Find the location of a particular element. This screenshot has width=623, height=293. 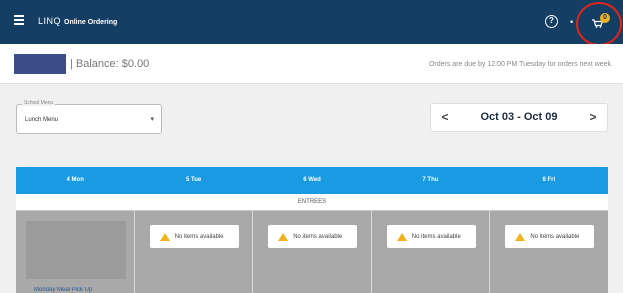

previous-week-button: < is located at coordinates (445, 117).